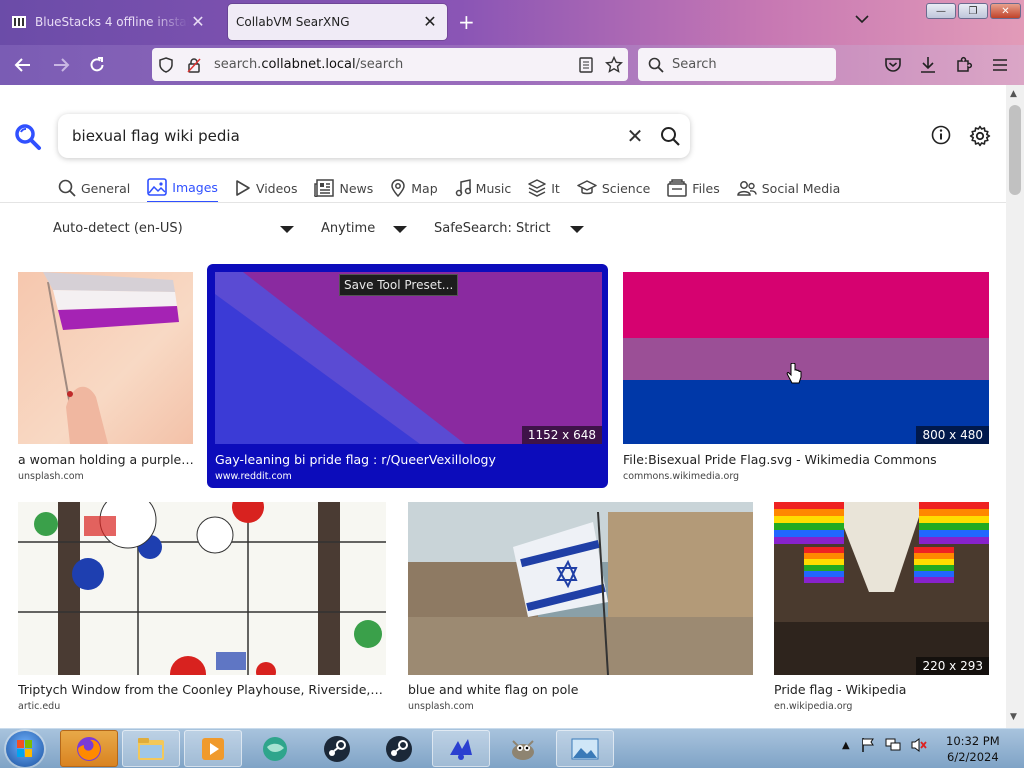 The height and width of the screenshot is (768, 1024). I want to click on search-input: biexual flag wiki pedia, so click(346, 136).